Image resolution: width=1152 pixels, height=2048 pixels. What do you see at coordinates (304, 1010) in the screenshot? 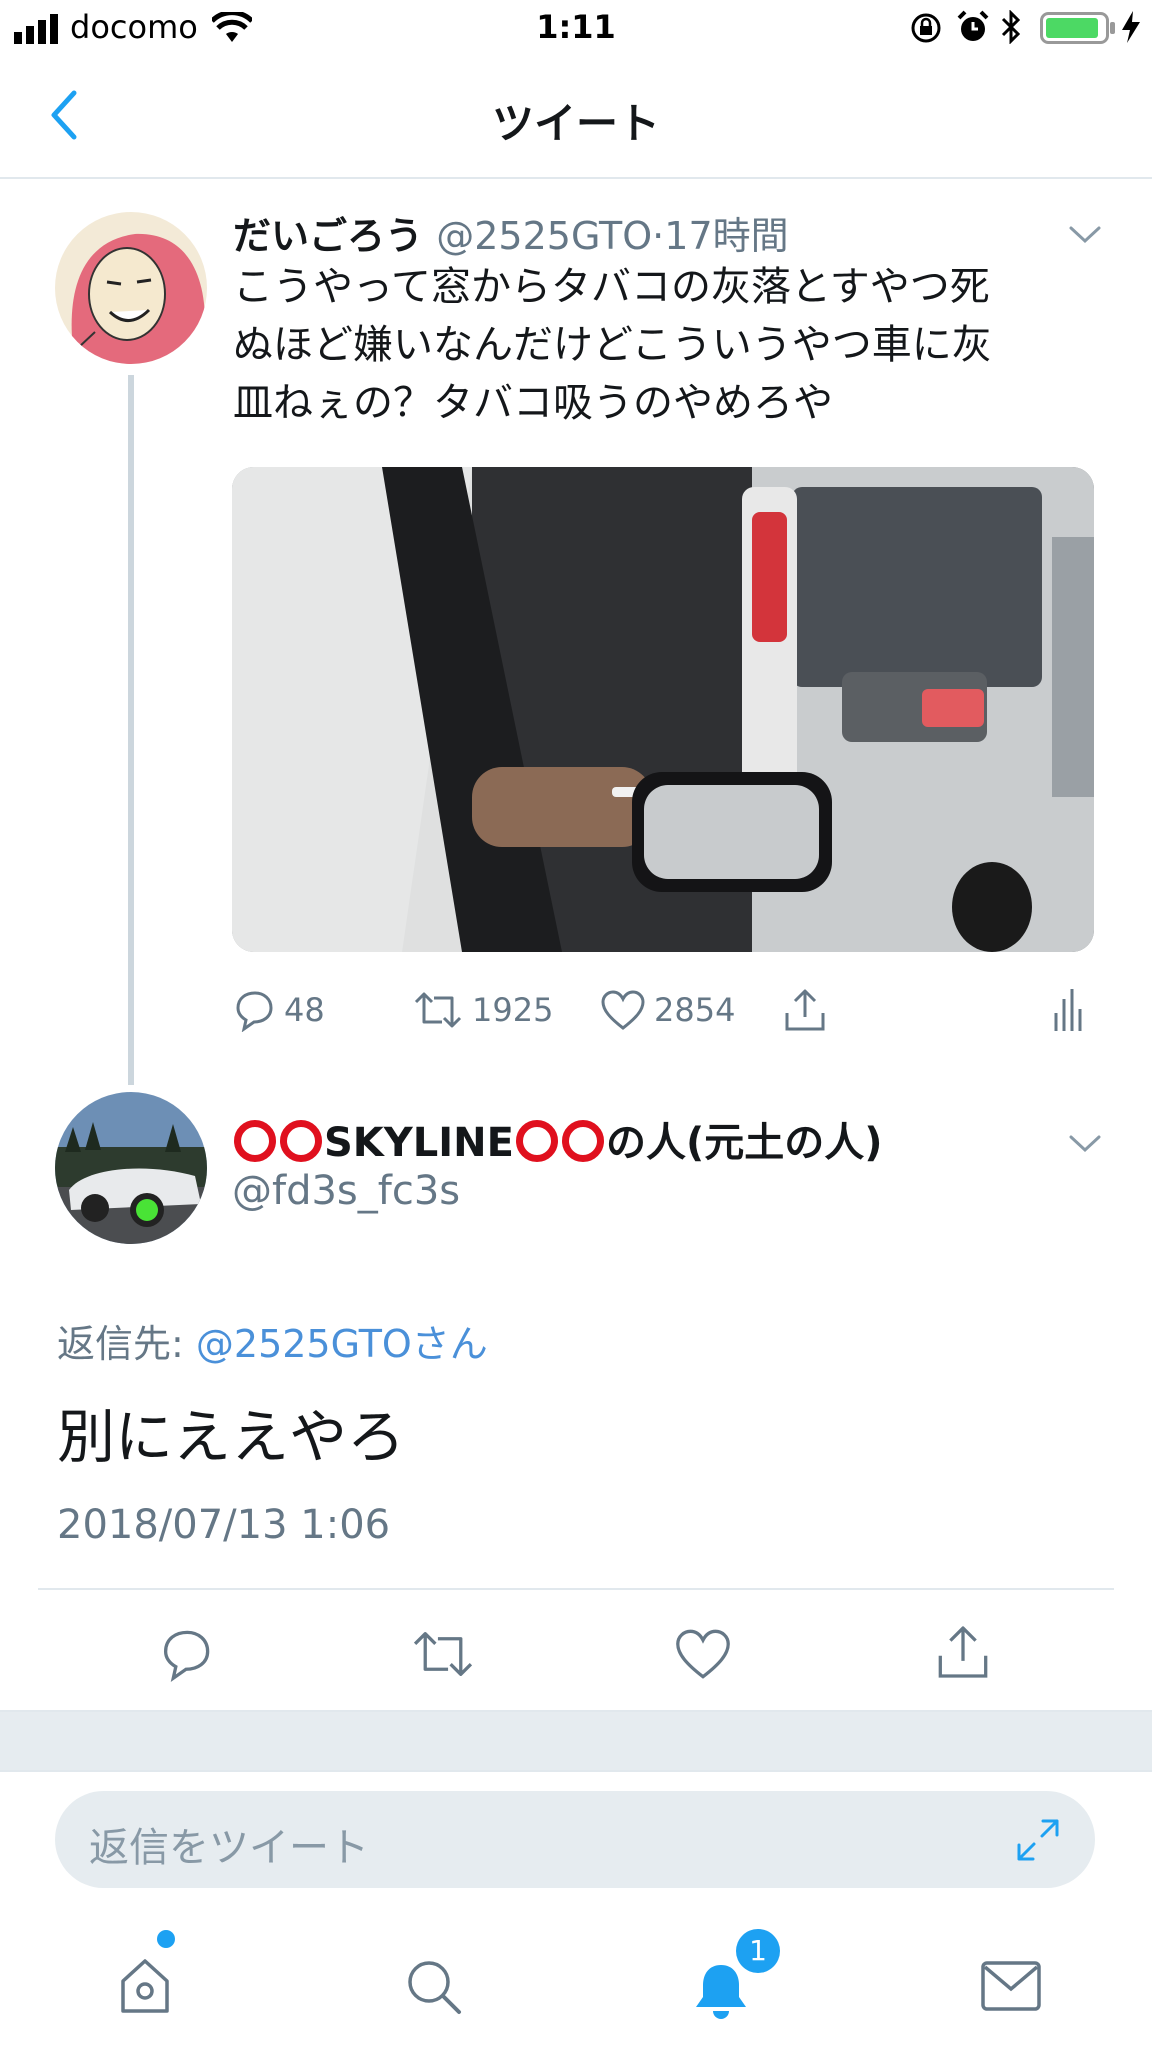
I see `reply-count: 48` at bounding box center [304, 1010].